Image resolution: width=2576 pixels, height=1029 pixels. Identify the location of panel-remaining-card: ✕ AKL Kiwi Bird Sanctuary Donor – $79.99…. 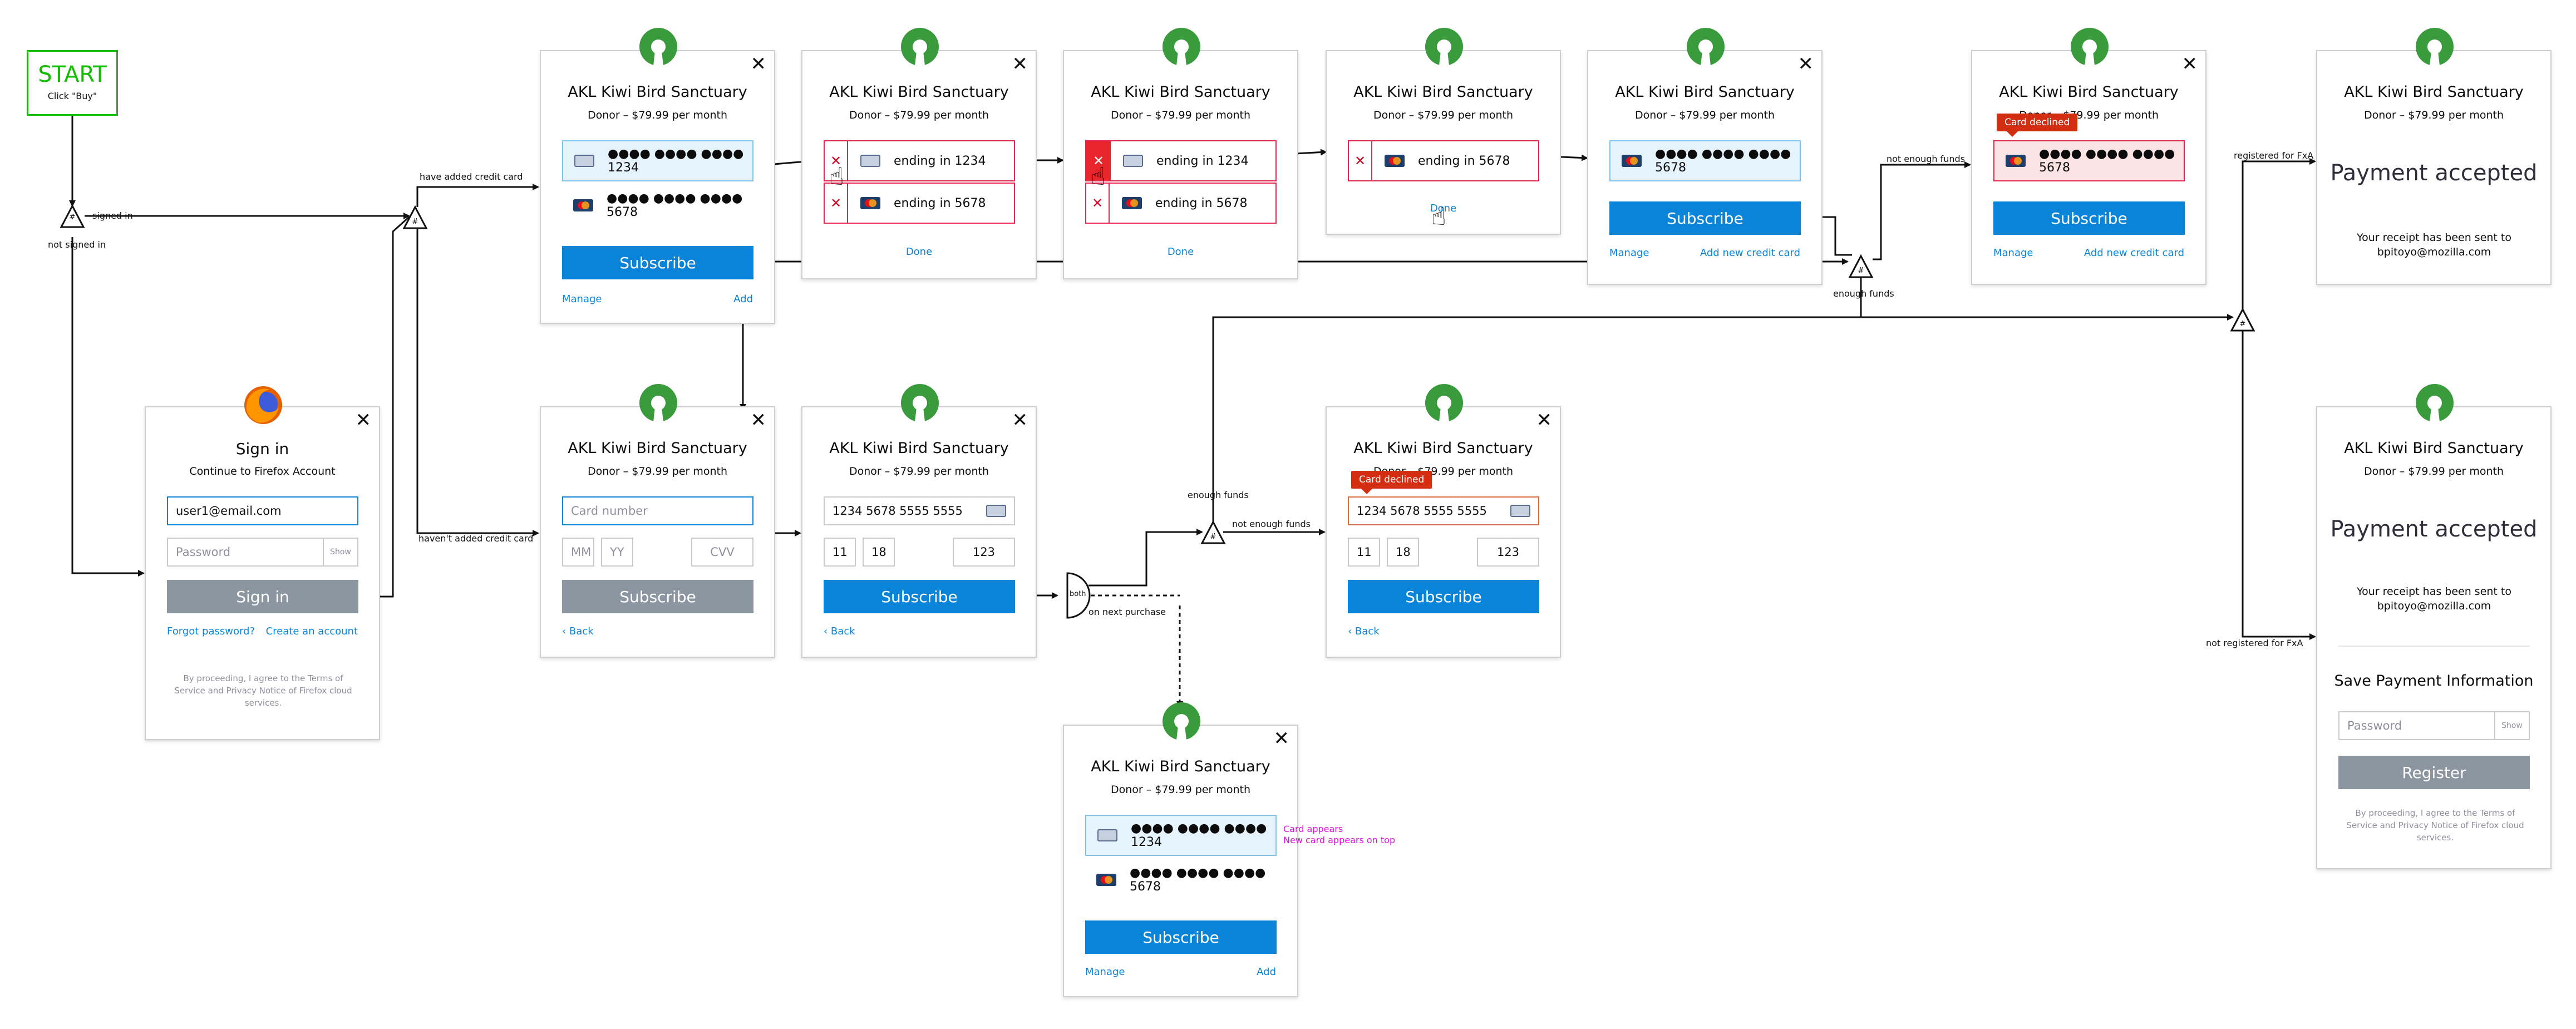
(1705, 156).